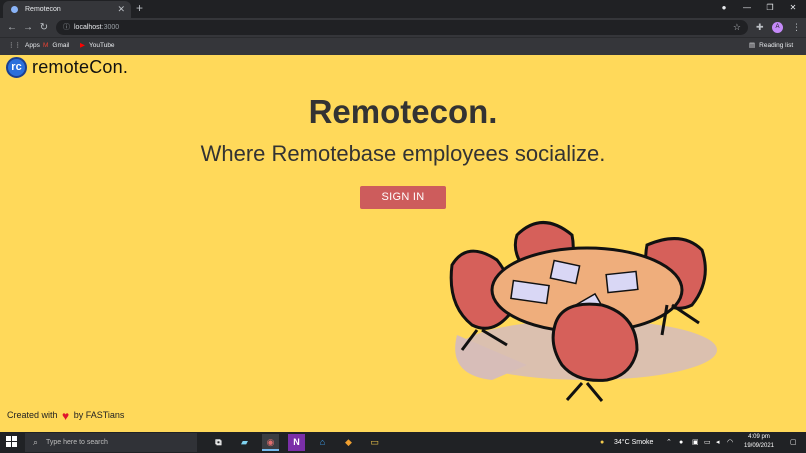  I want to click on profile-avatar: A, so click(777, 27).